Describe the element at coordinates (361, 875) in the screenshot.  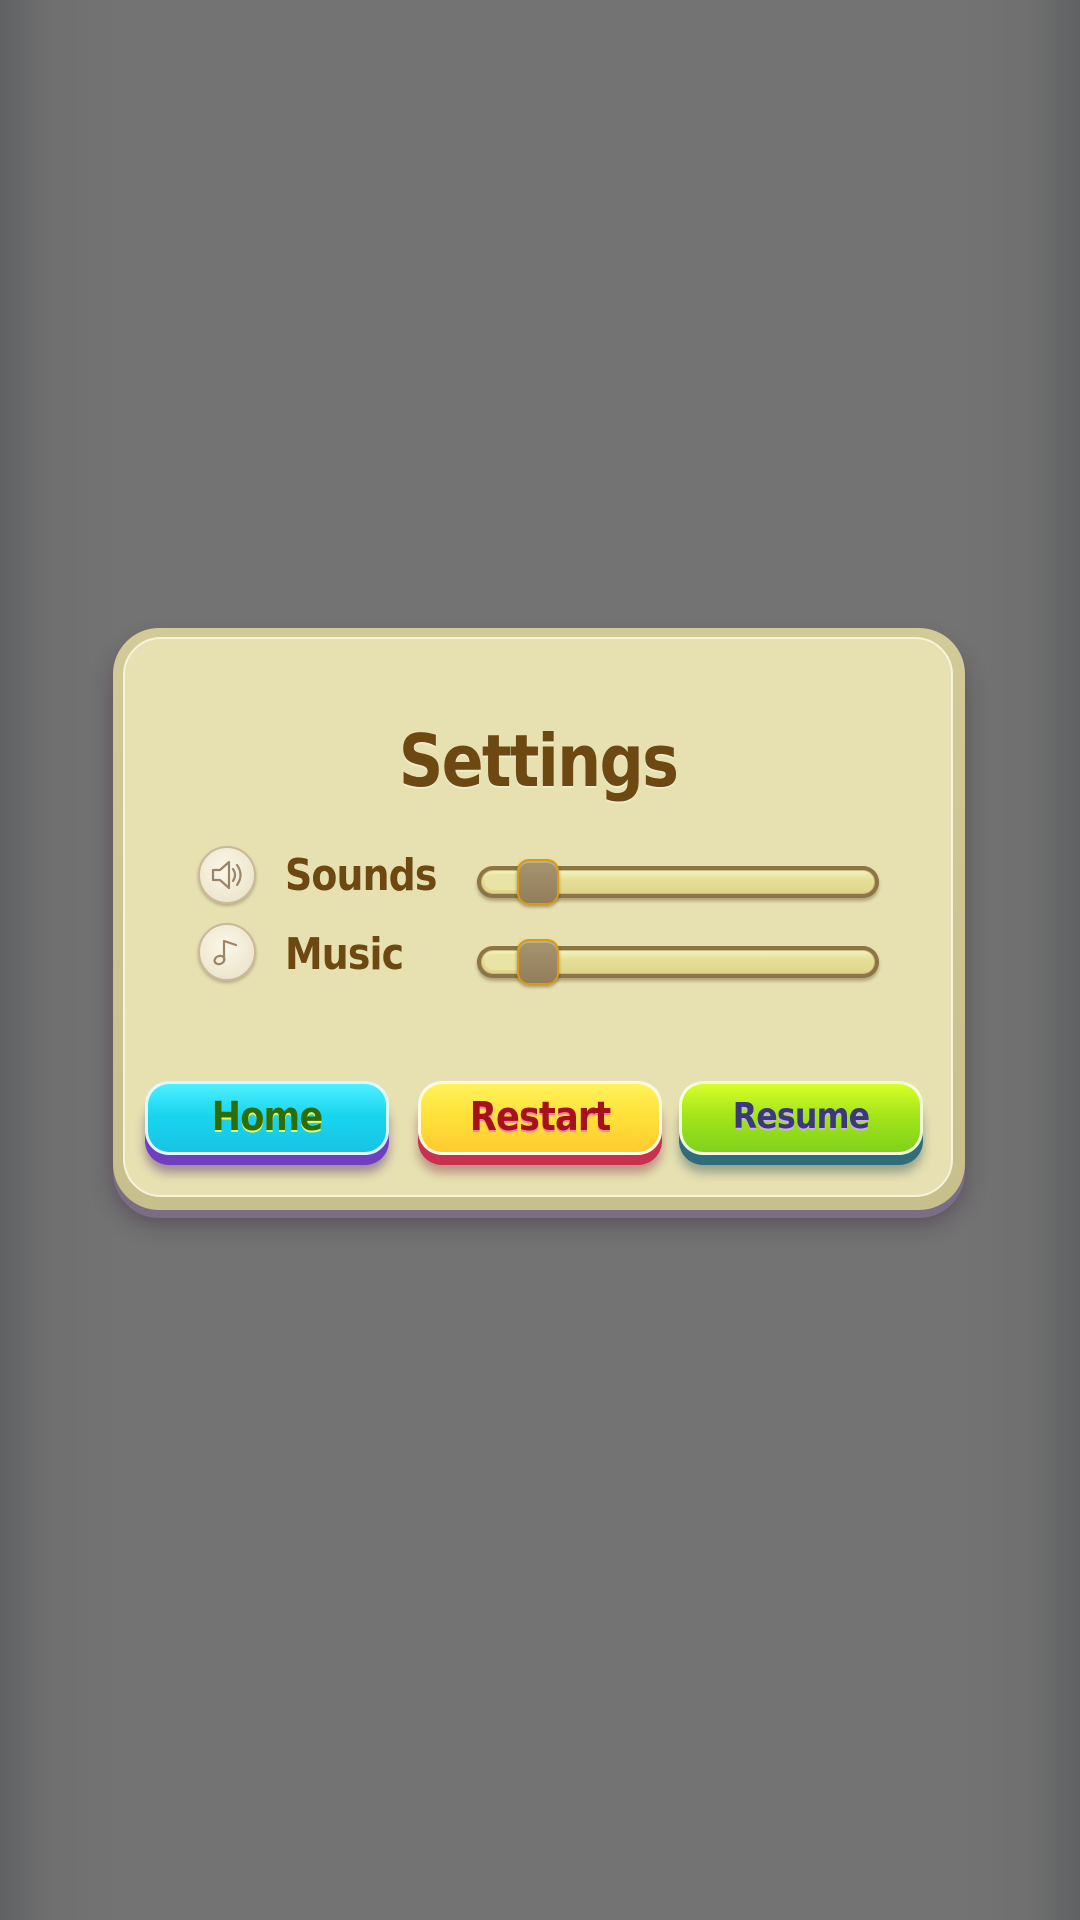
I see `sounds-label: Sounds` at that location.